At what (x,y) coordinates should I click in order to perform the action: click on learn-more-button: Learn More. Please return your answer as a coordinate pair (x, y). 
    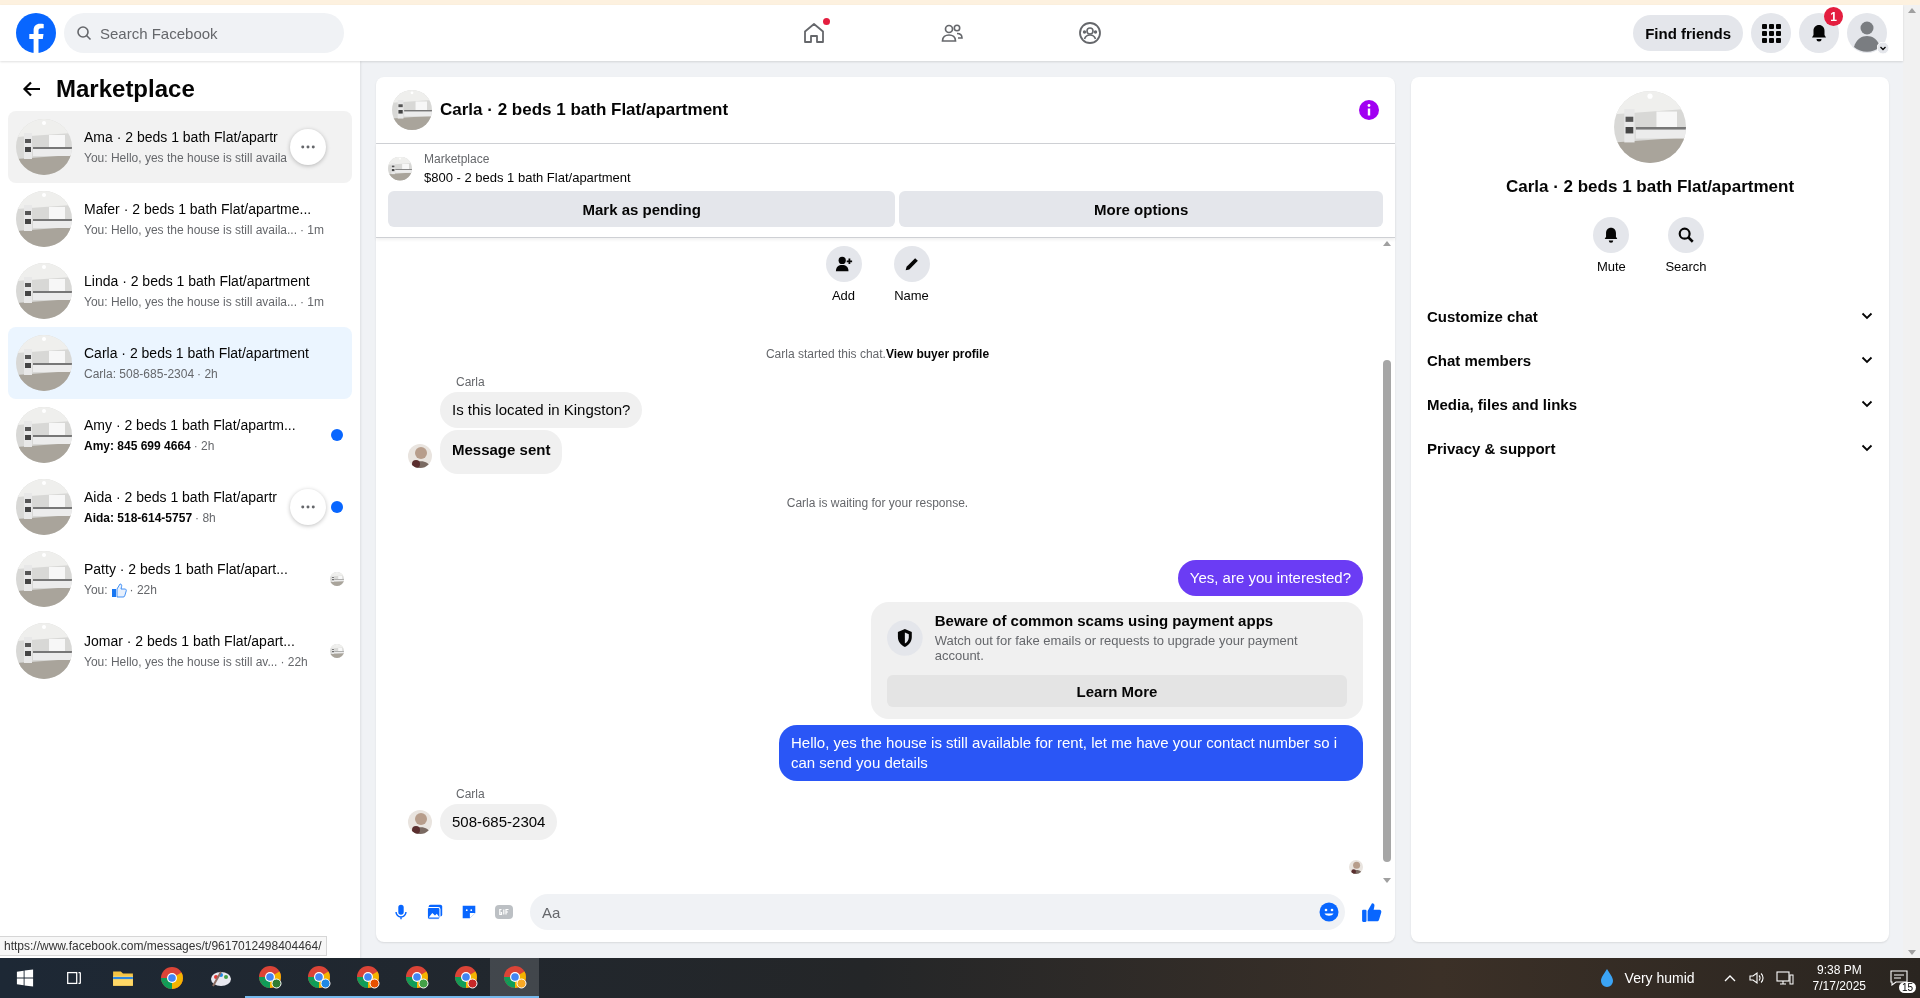
    Looking at the image, I should click on (1117, 691).